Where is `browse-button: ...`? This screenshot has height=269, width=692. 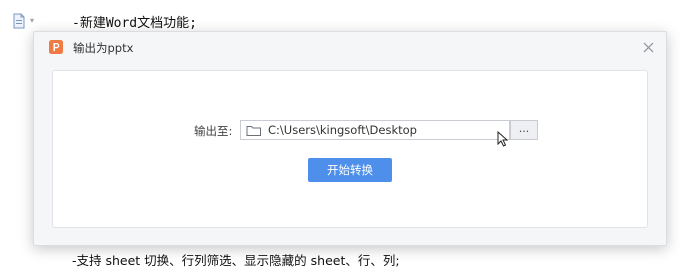 browse-button: ... is located at coordinates (524, 130).